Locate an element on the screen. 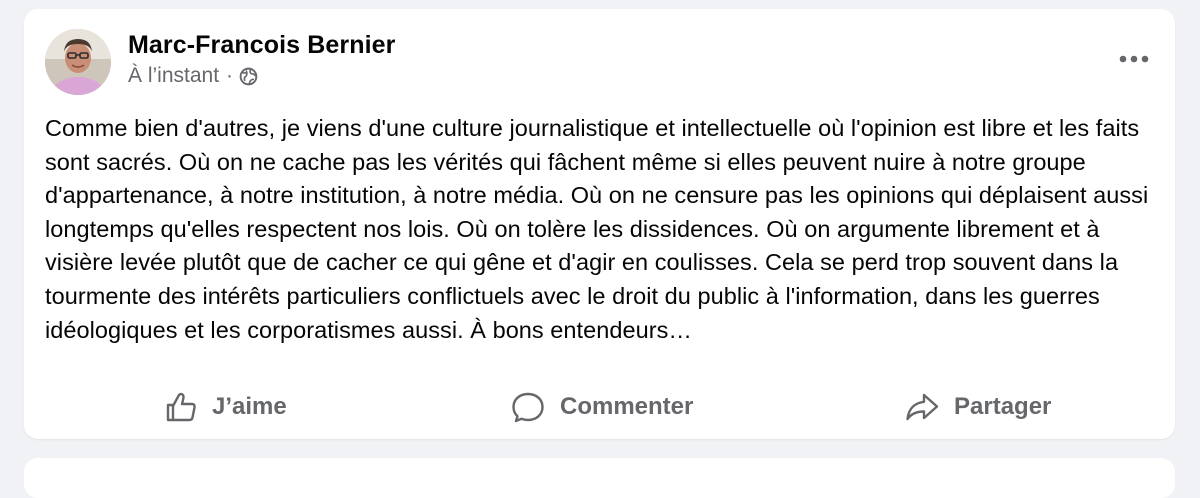 This screenshot has width=1200, height=498. more-horizontal-icon is located at coordinates (1134, 59).